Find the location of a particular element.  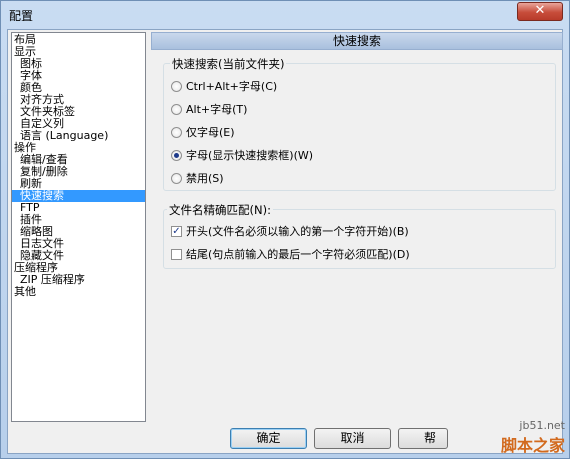

radio-letter-only: 仅字母(E) is located at coordinates (203, 133).